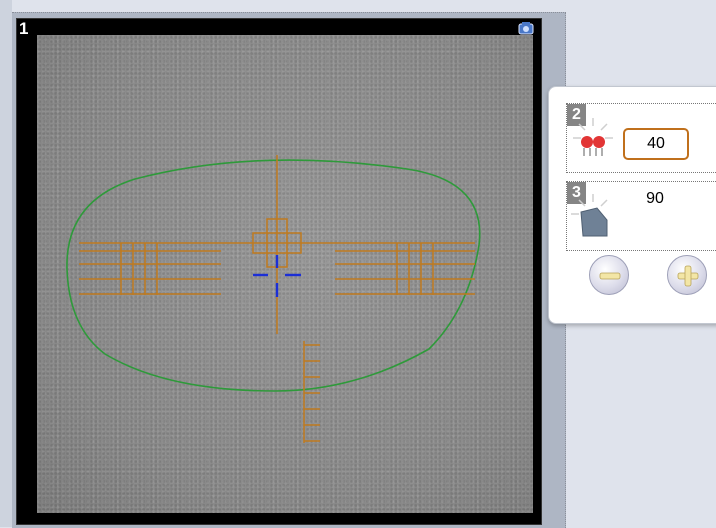 This screenshot has width=716, height=528. I want to click on reticle-left-block, so click(150, 269).